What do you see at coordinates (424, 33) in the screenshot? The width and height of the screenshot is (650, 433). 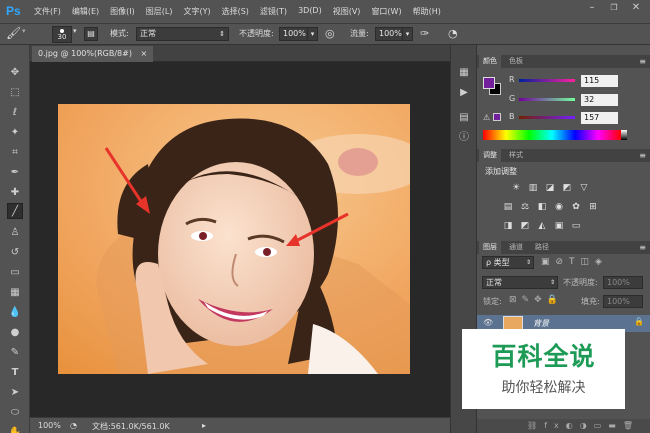 I see `airbrush-icon: ✑` at bounding box center [424, 33].